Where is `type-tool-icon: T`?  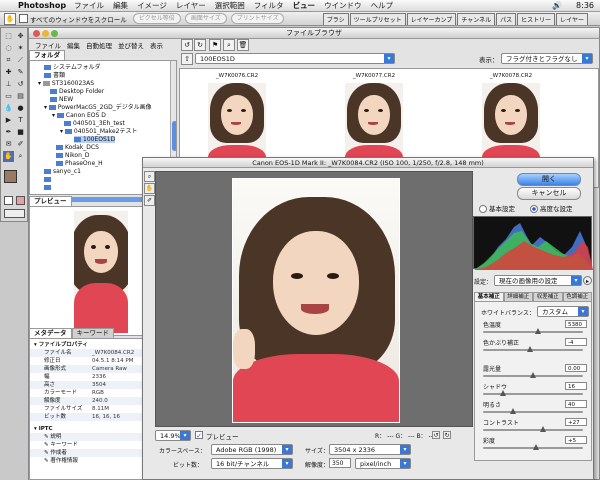
type-tool-icon: T is located at coordinates (20, 120).